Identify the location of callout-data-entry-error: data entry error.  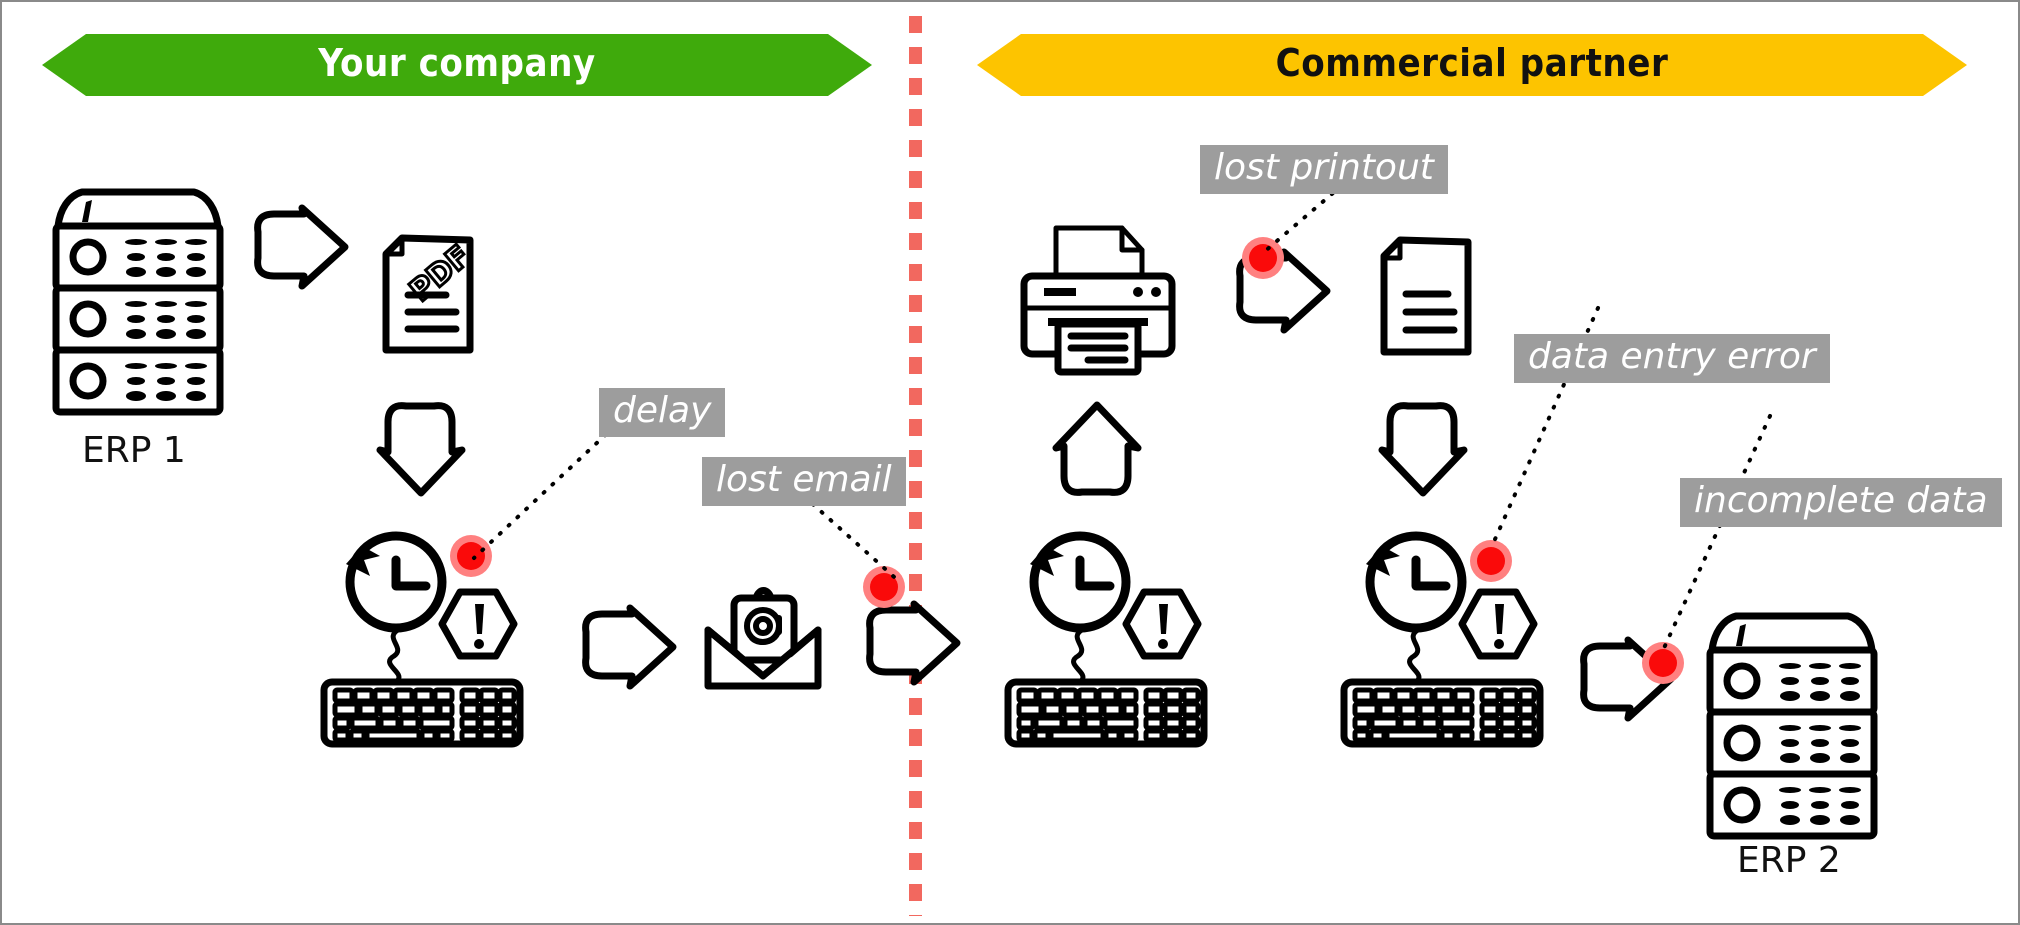
(1672, 358).